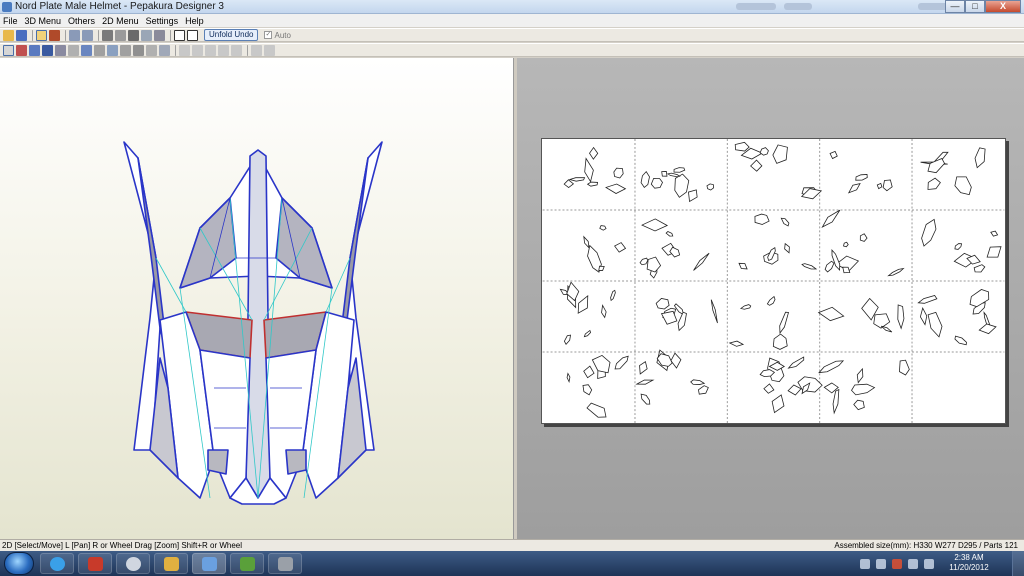 The height and width of the screenshot is (576, 1024). I want to click on window-a-icon, so click(179, 35).